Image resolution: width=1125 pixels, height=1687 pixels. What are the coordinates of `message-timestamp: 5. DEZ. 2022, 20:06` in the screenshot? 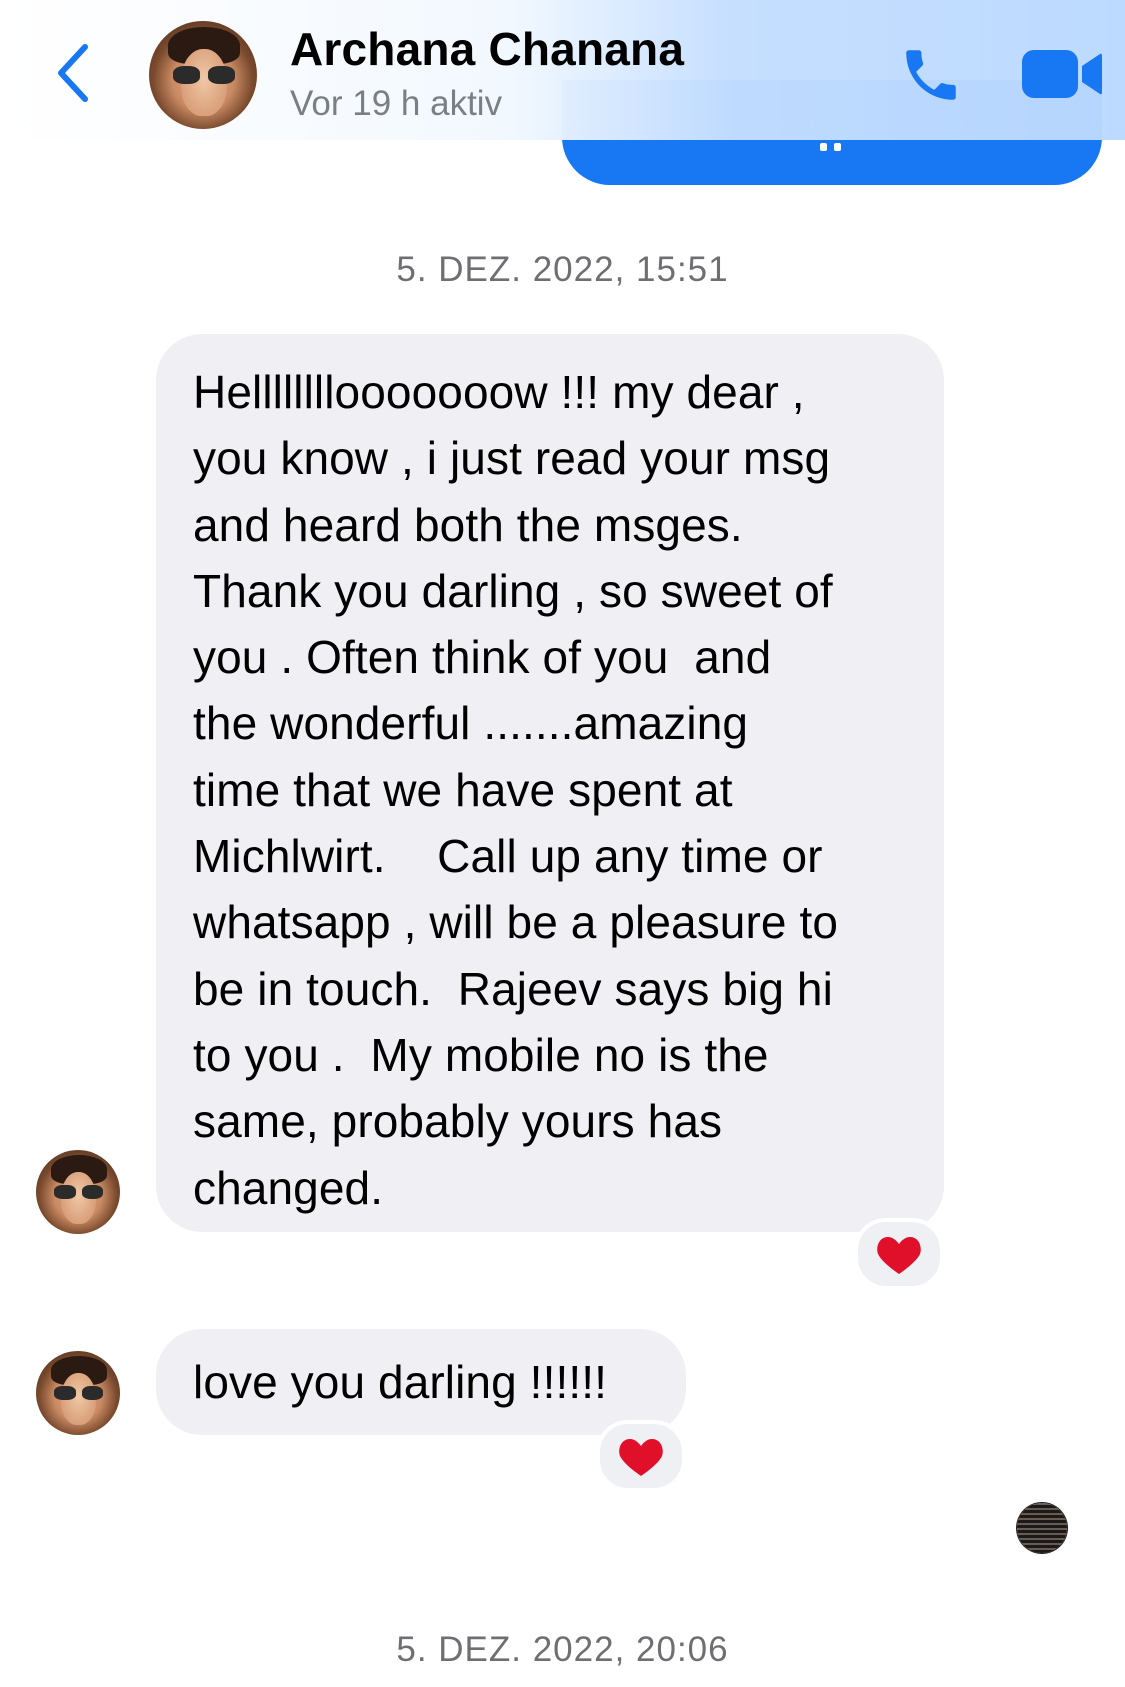 It's located at (562, 1649).